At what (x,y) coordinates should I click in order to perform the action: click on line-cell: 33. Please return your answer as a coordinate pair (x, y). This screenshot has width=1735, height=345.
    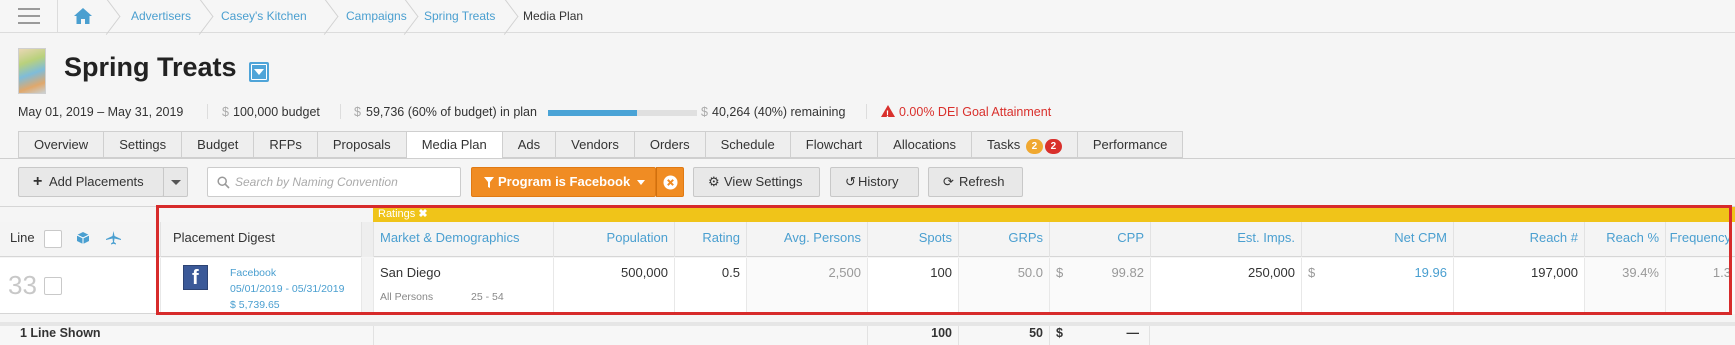
    Looking at the image, I should click on (80, 286).